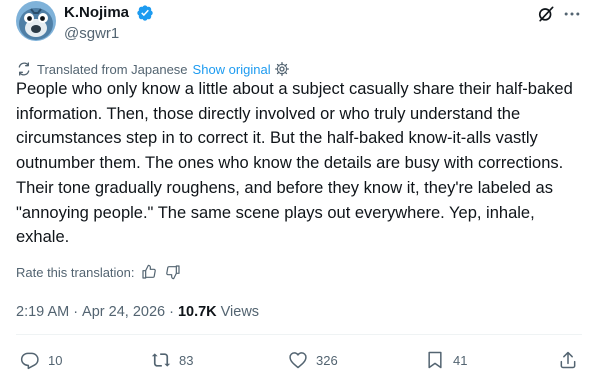  I want to click on bookmark-button: 41, so click(446, 360).